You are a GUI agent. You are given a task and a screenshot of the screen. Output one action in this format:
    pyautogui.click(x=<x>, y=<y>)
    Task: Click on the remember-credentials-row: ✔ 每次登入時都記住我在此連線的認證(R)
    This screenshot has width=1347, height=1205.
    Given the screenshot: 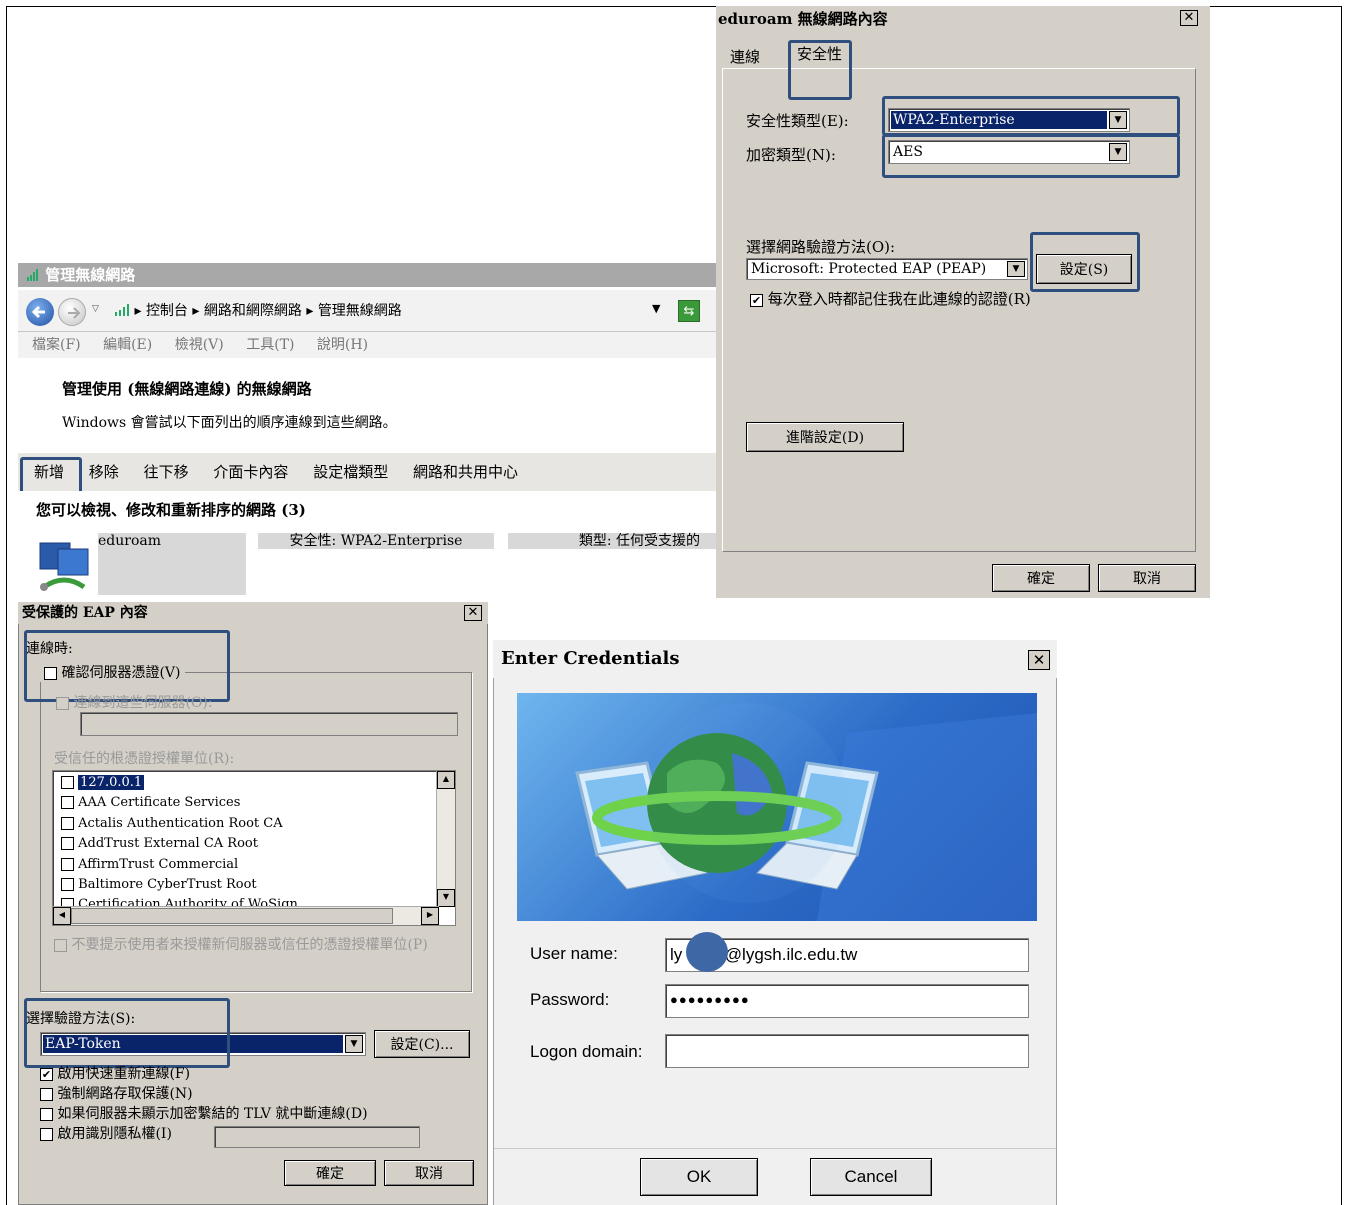 What is the action you would take?
    pyautogui.click(x=890, y=298)
    